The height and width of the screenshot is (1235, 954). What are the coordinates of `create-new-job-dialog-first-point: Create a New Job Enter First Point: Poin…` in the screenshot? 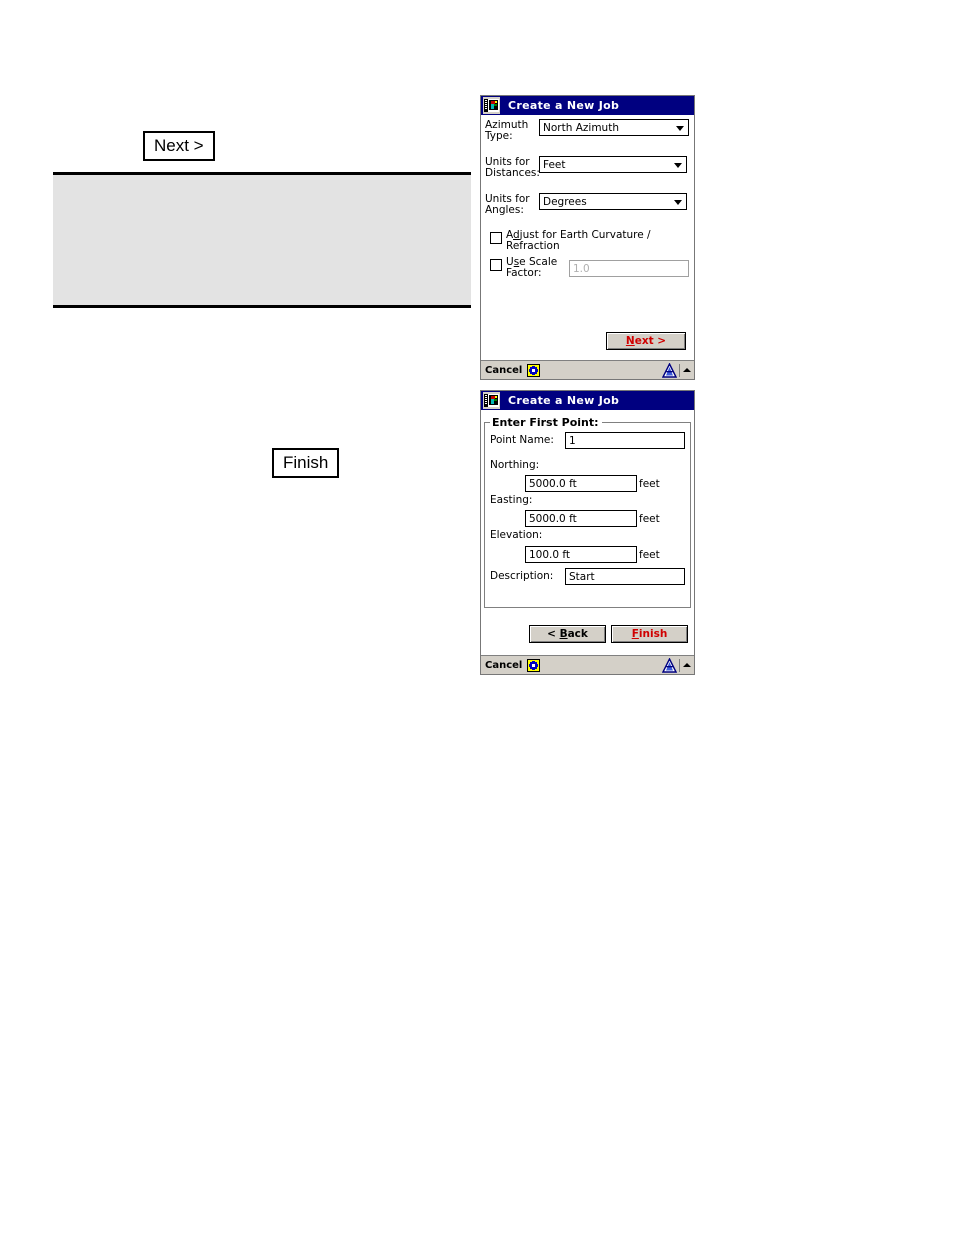 It's located at (587, 532).